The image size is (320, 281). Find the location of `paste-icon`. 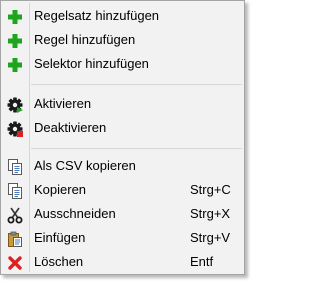

paste-icon is located at coordinates (15, 239).